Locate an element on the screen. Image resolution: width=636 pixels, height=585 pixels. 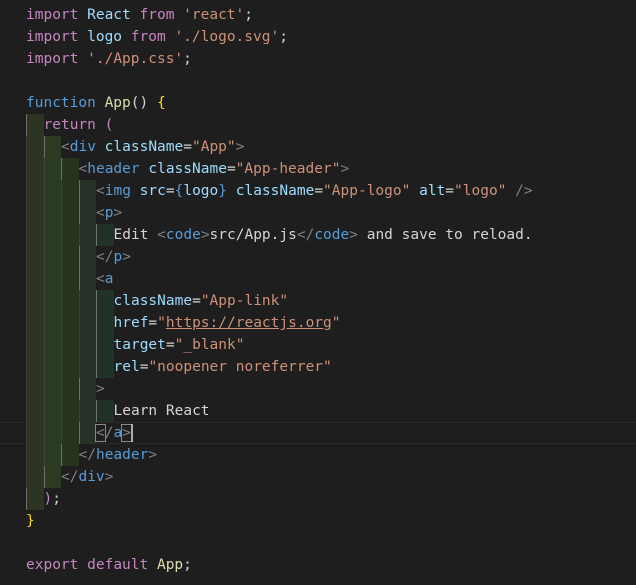
code-line: <p> is located at coordinates (318, 213).